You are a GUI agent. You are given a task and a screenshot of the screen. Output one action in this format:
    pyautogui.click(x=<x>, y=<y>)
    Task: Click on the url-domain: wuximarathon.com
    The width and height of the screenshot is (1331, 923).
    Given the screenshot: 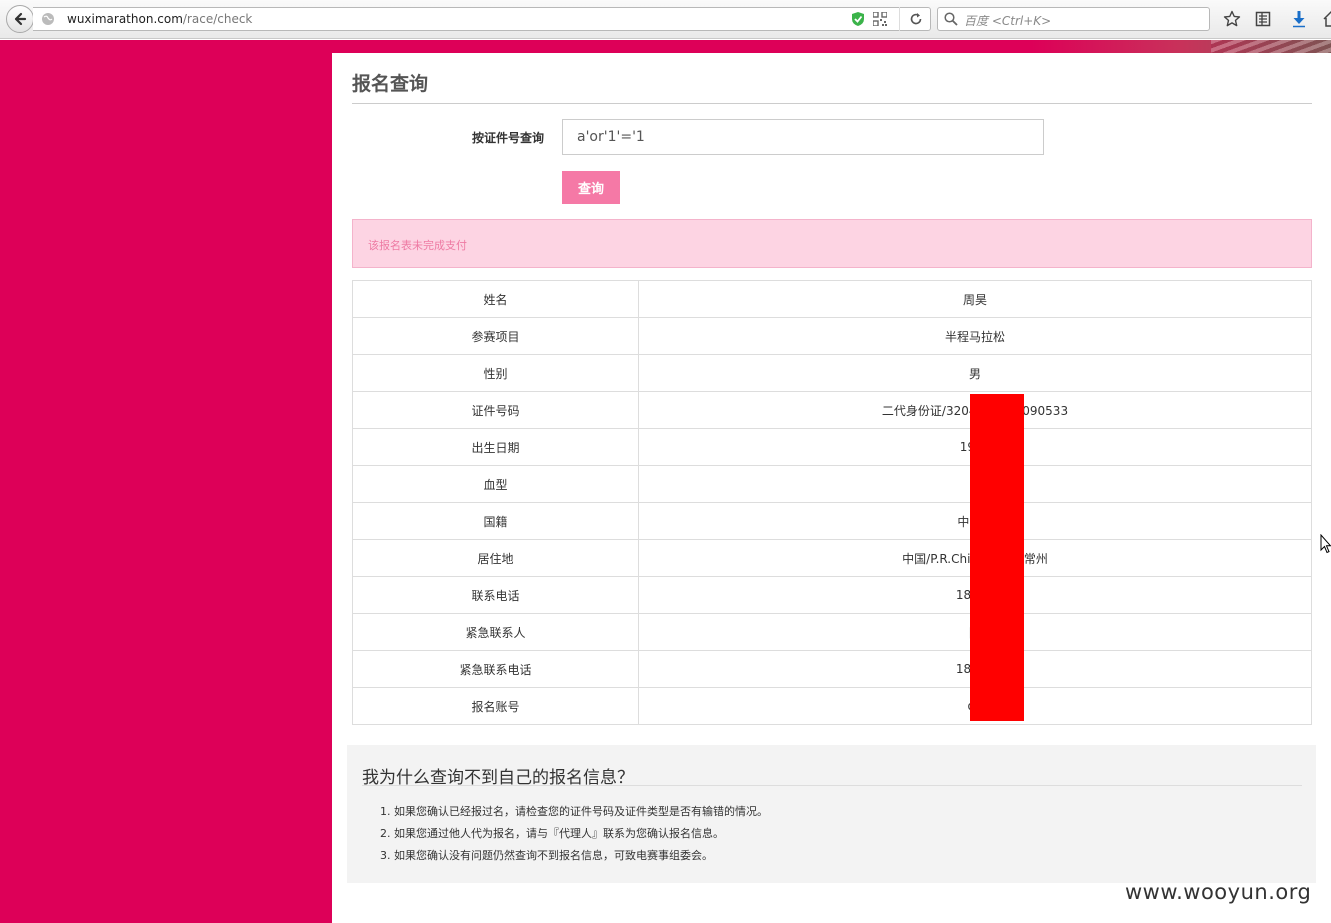 What is the action you would take?
    pyautogui.click(x=125, y=19)
    